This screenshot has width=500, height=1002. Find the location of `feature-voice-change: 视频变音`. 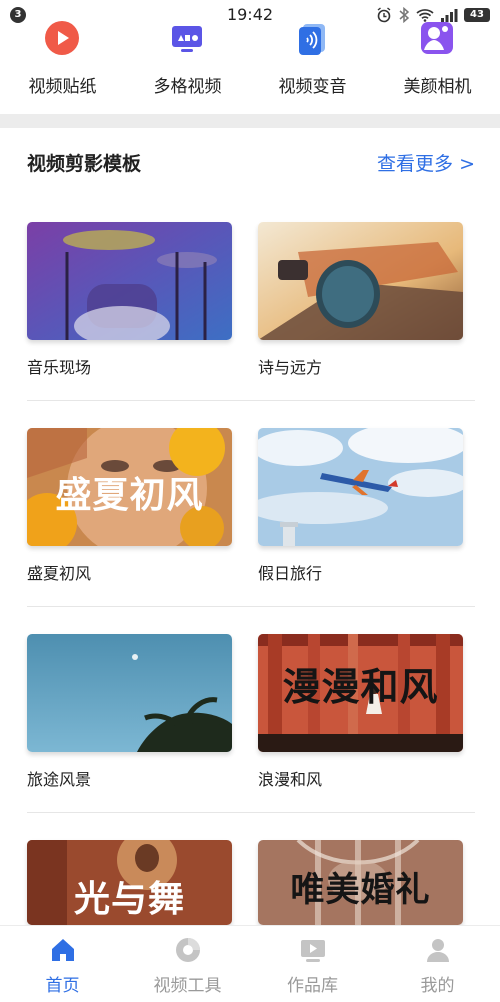

feature-voice-change: 视频变音 is located at coordinates (312, 59).